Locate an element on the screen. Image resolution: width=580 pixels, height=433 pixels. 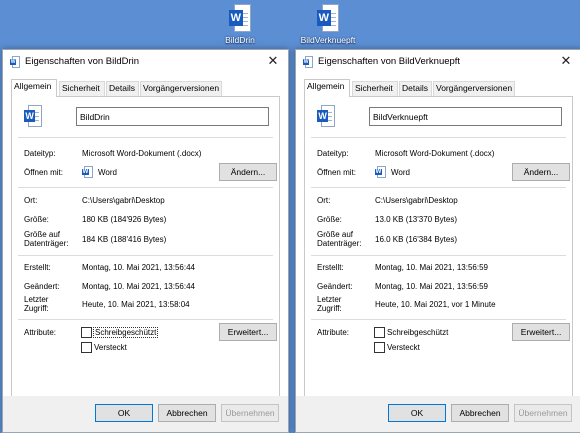
value-erstellt: Montag, 10. Mai 2021, 13:56:59 is located at coordinates (431, 267).